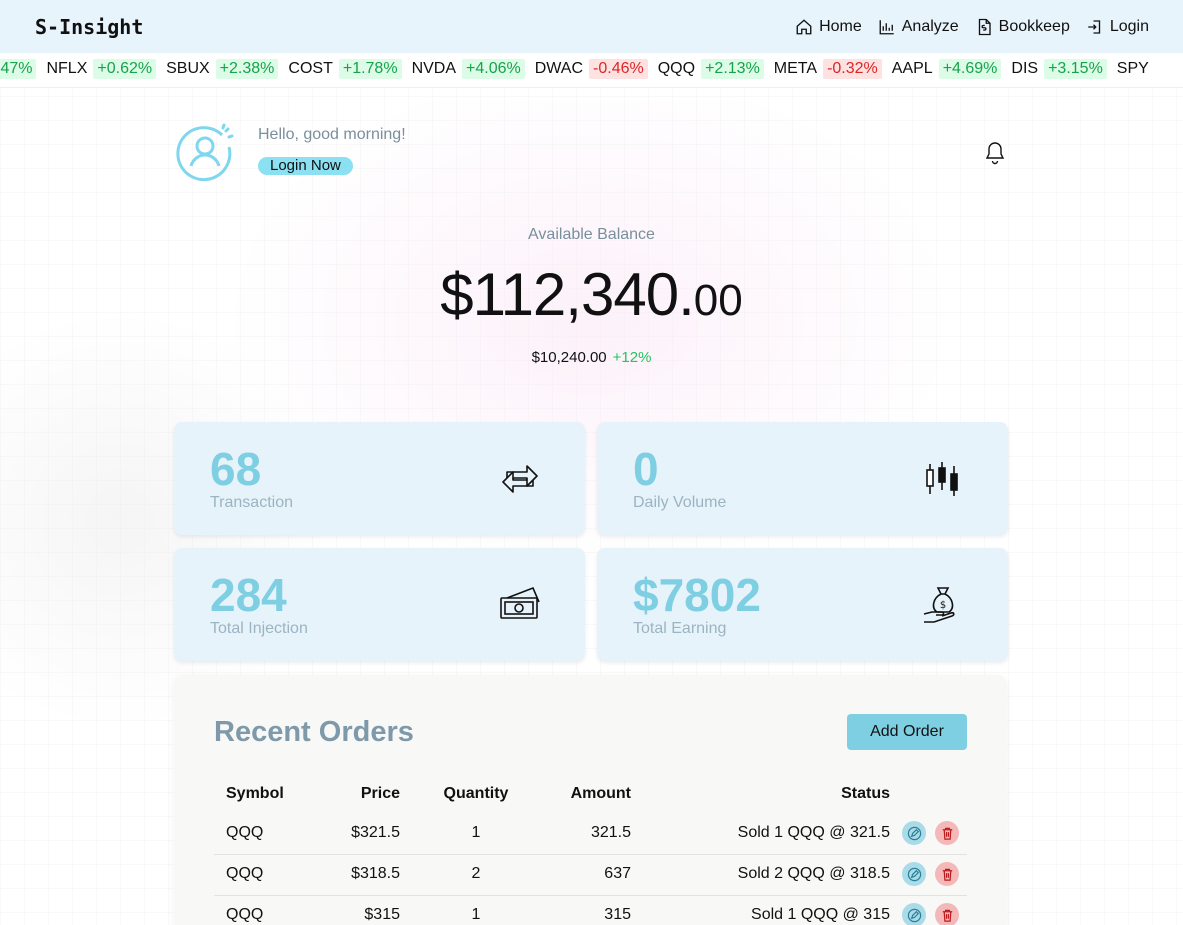  I want to click on balance-main: $112,340., so click(567, 294).